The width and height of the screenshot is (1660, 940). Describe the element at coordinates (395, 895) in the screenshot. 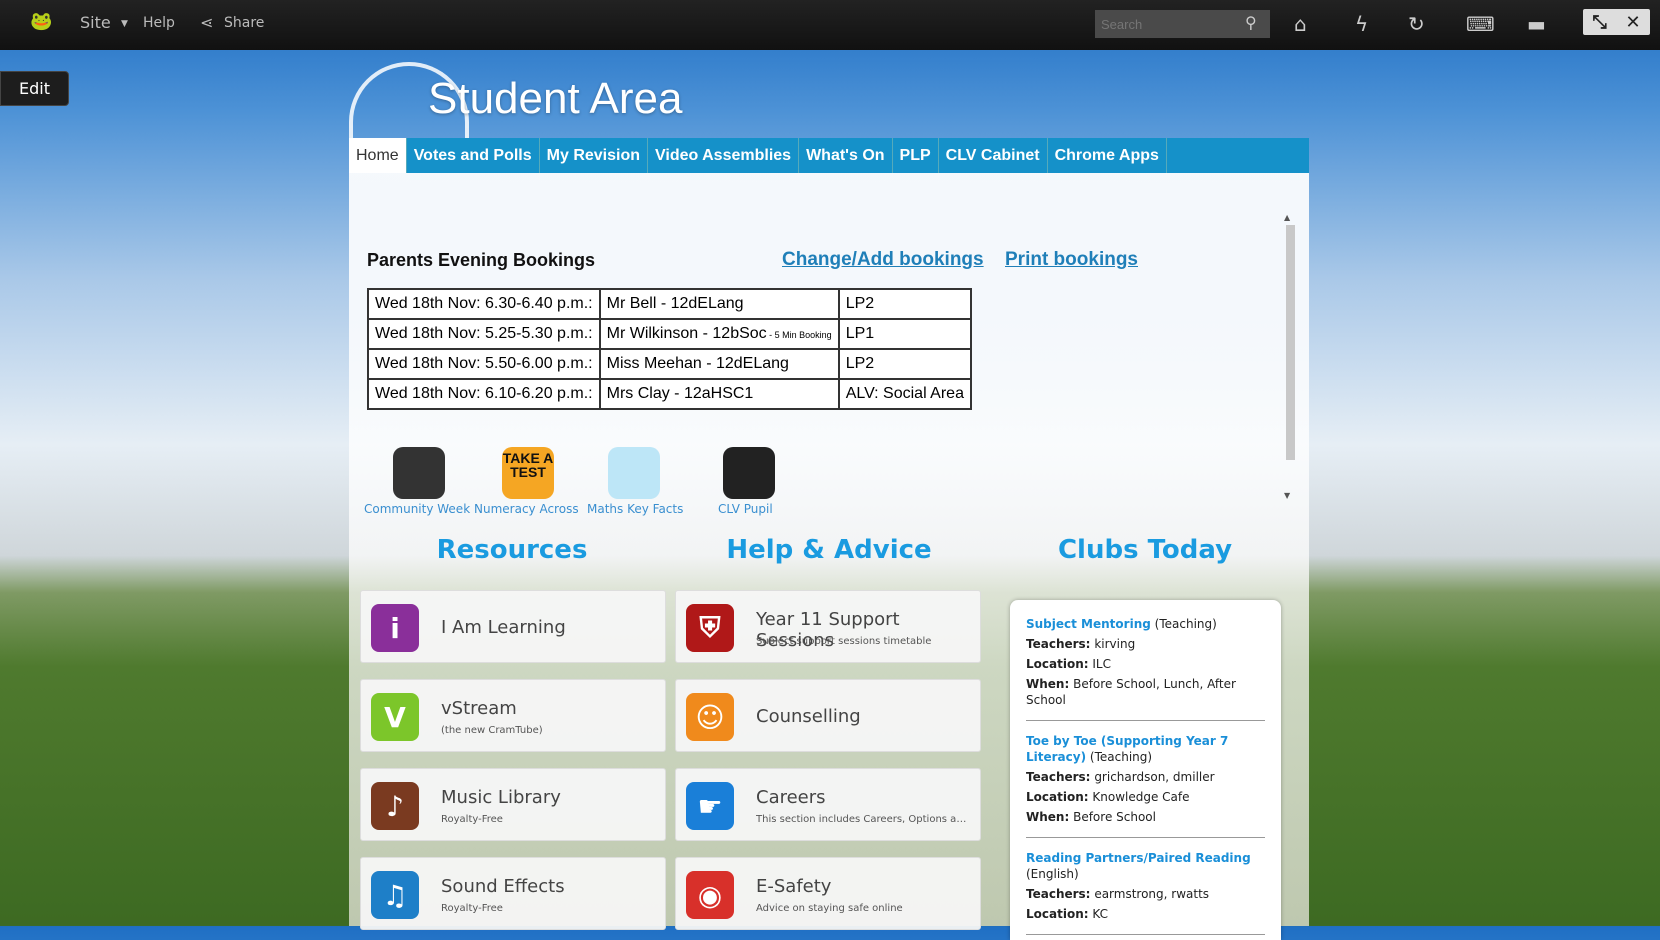

I see `tile-icon: ♫` at that location.